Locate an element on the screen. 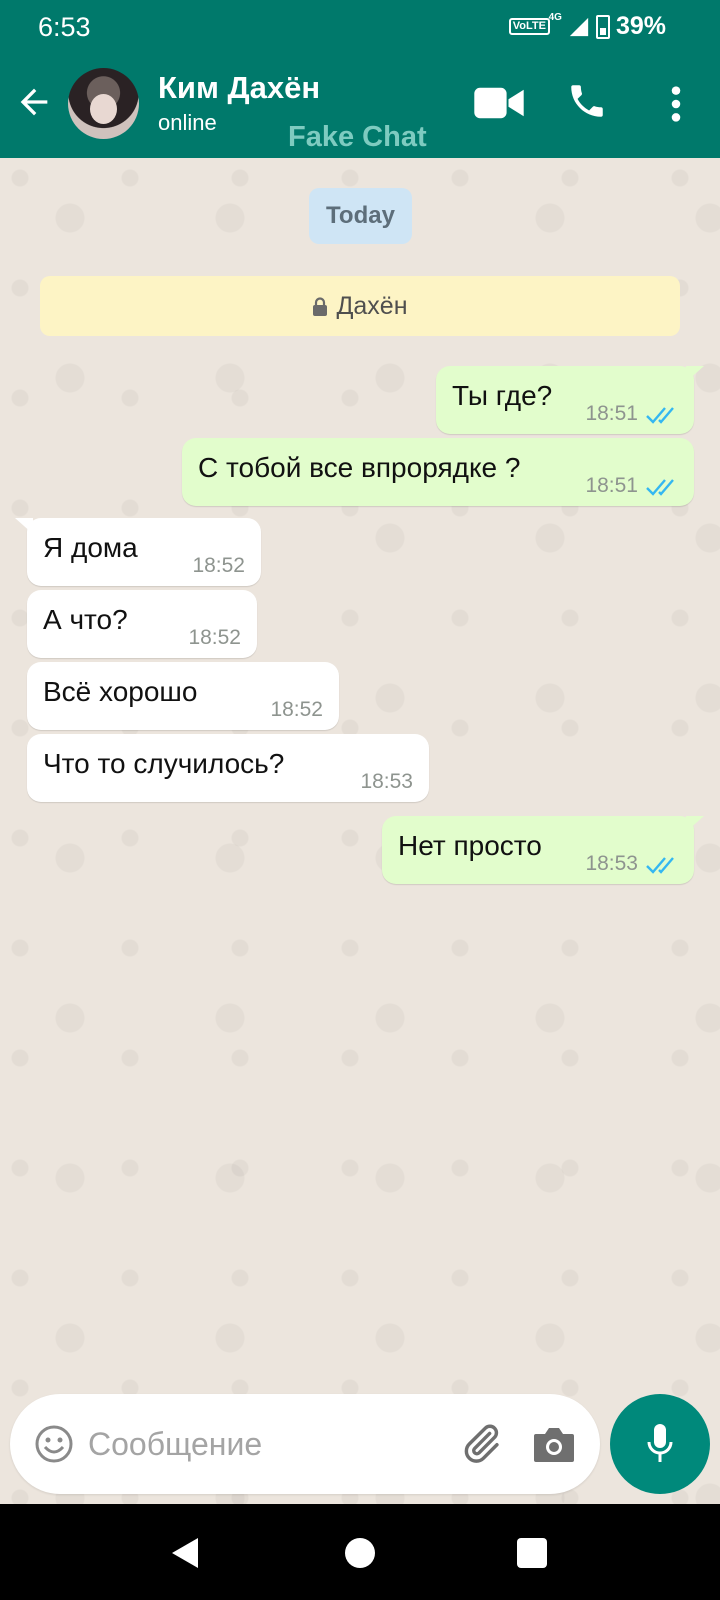 The height and width of the screenshot is (1600, 720). battery-percent: 39% is located at coordinates (640, 26).